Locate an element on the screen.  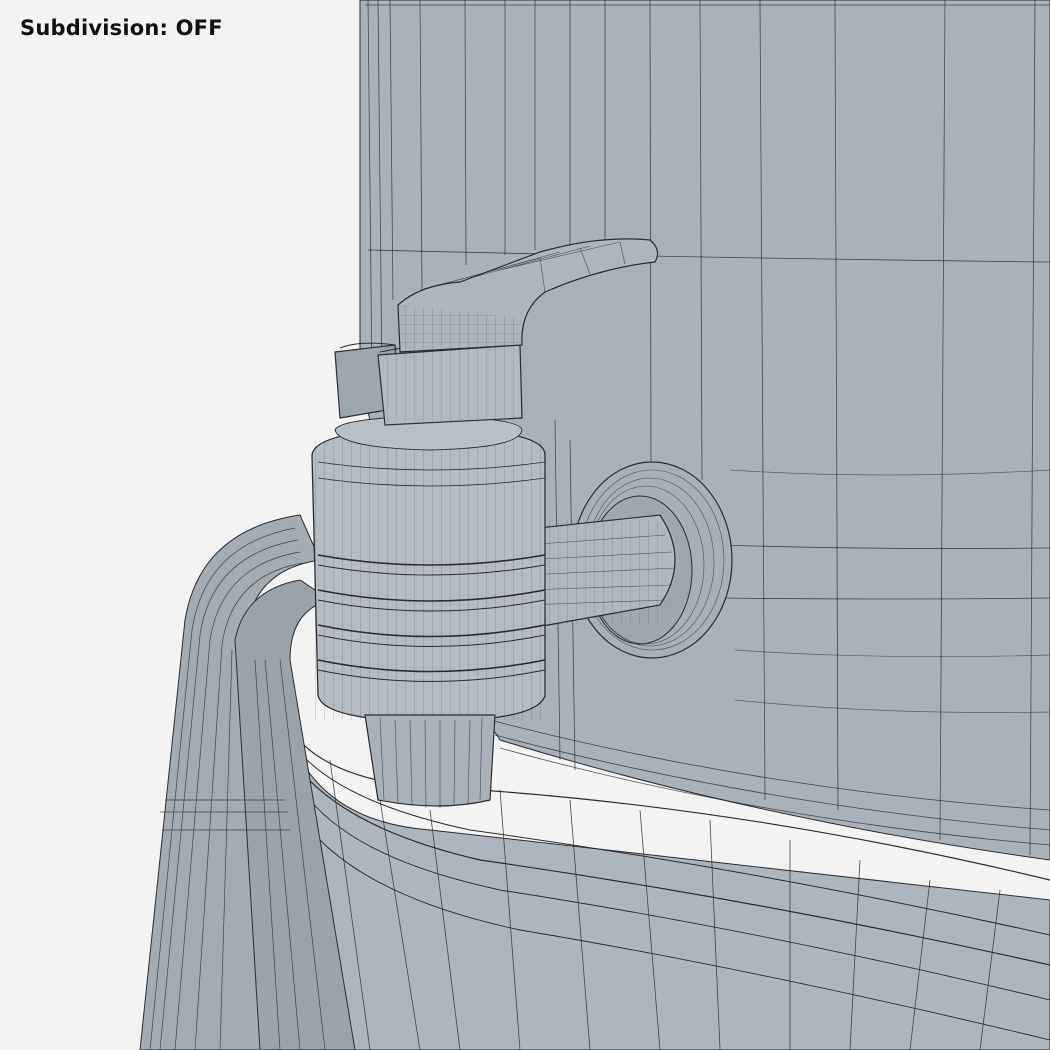
tap-valve is located at coordinates (428, 384).